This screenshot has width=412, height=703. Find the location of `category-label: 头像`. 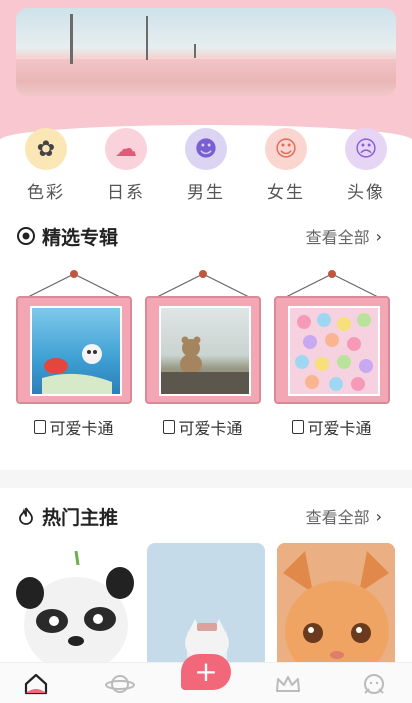

category-label: 头像 is located at coordinates (366, 193).